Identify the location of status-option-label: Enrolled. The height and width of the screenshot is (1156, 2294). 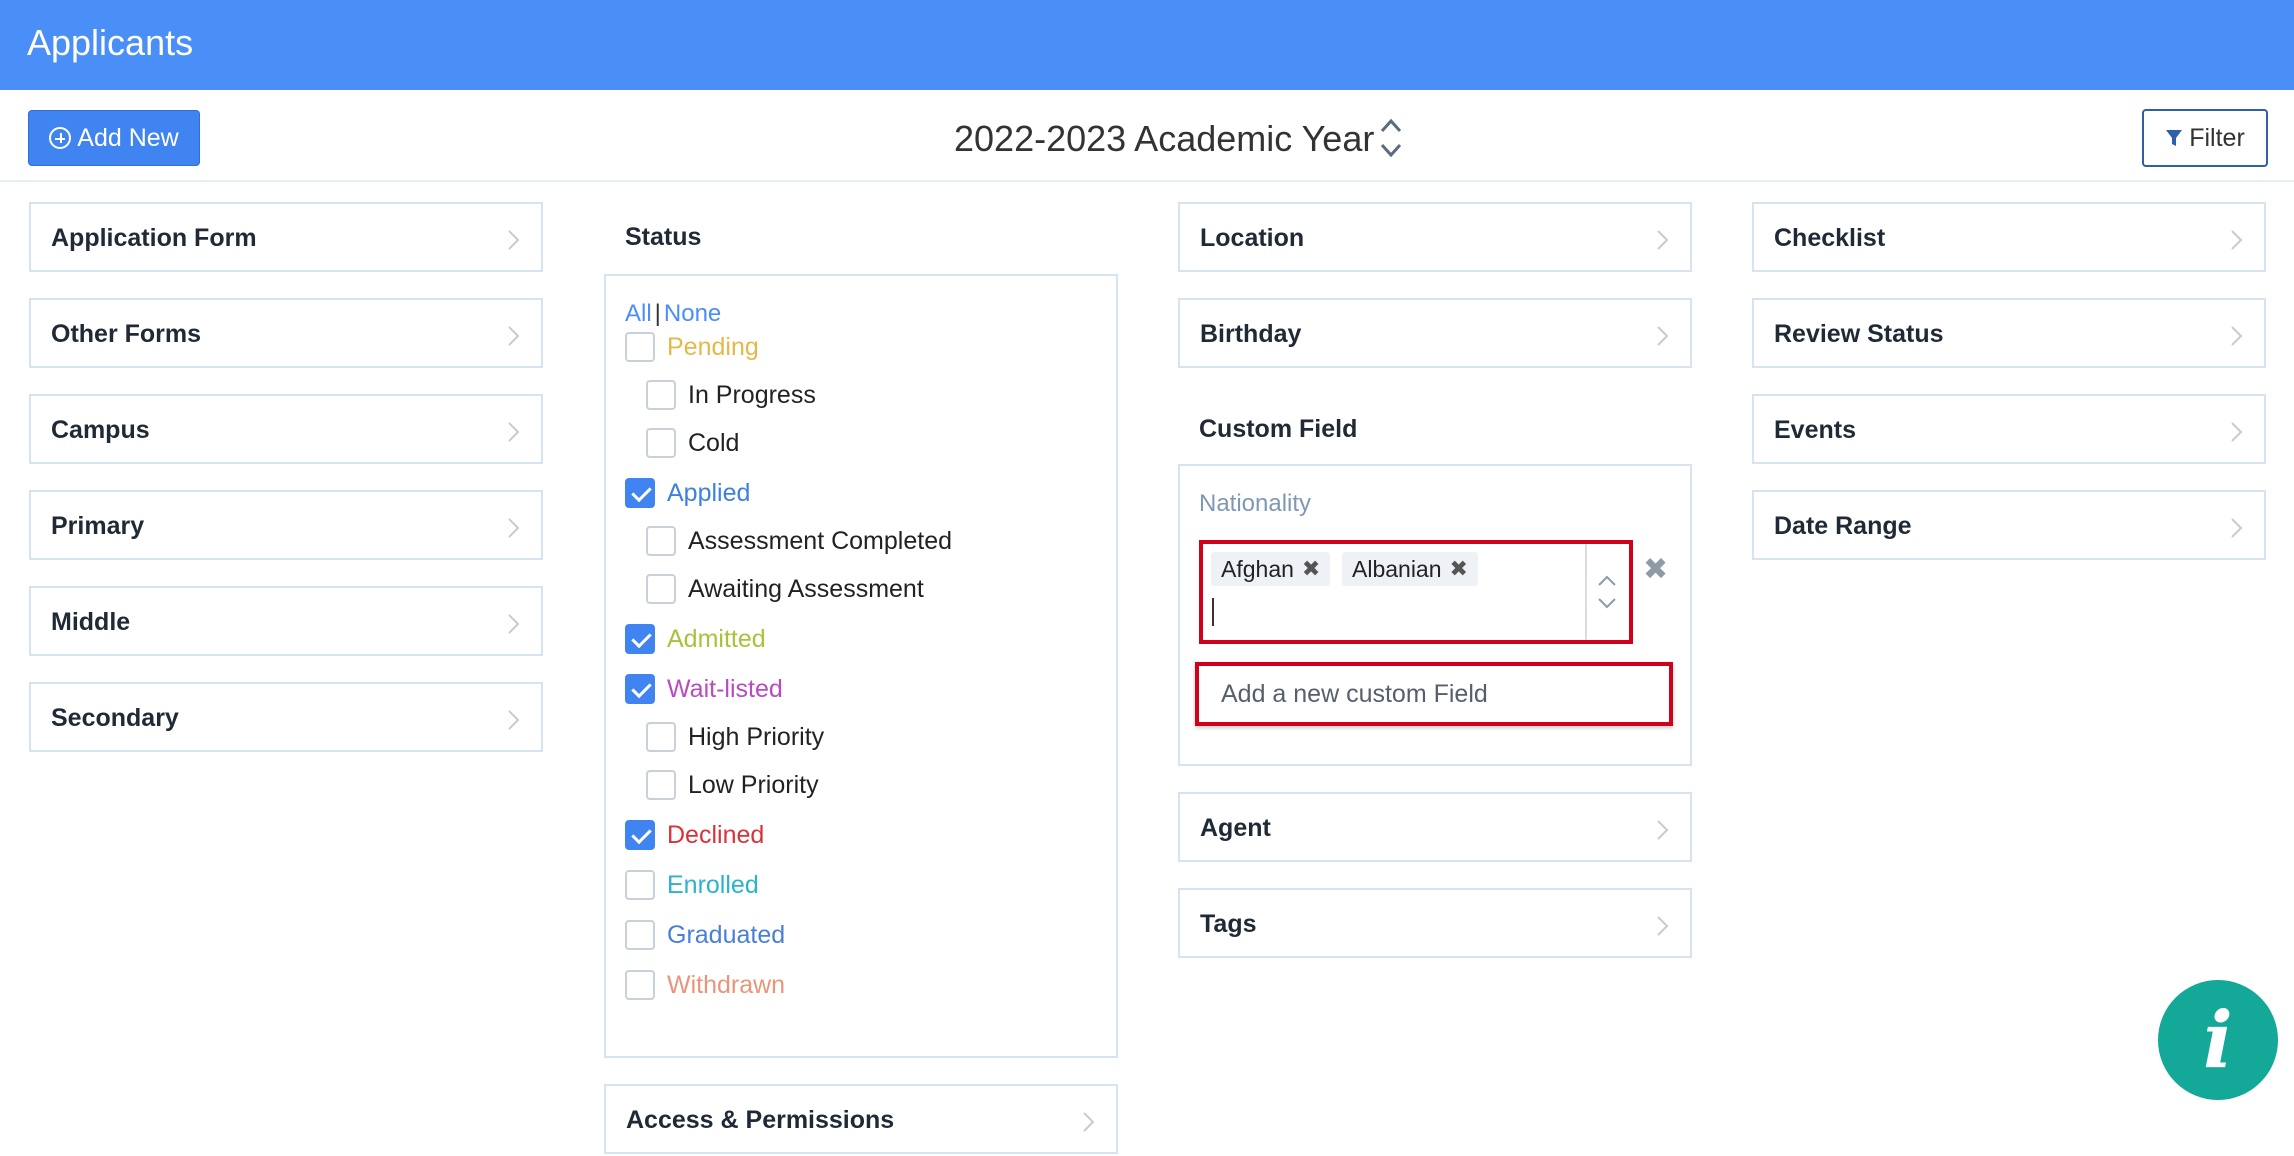
(713, 884).